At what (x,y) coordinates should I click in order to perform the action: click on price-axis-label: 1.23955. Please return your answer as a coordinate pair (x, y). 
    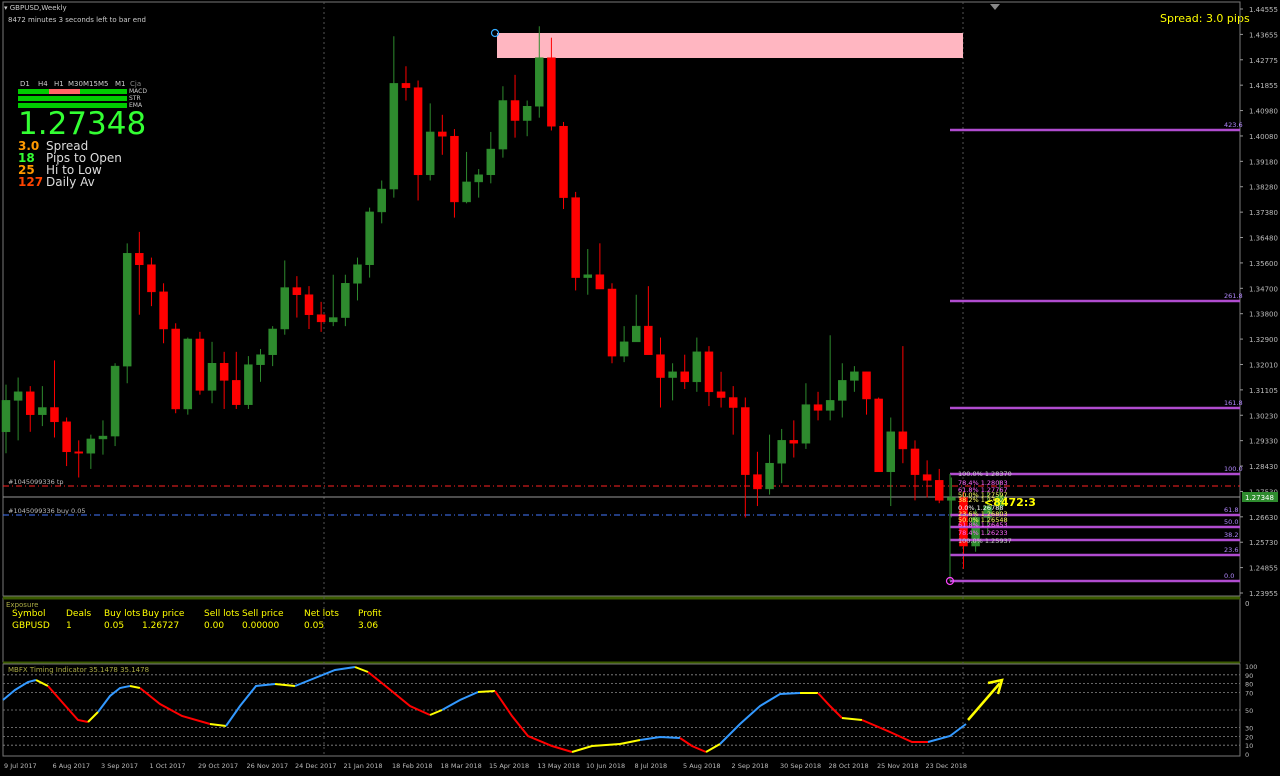
    Looking at the image, I should click on (1263, 594).